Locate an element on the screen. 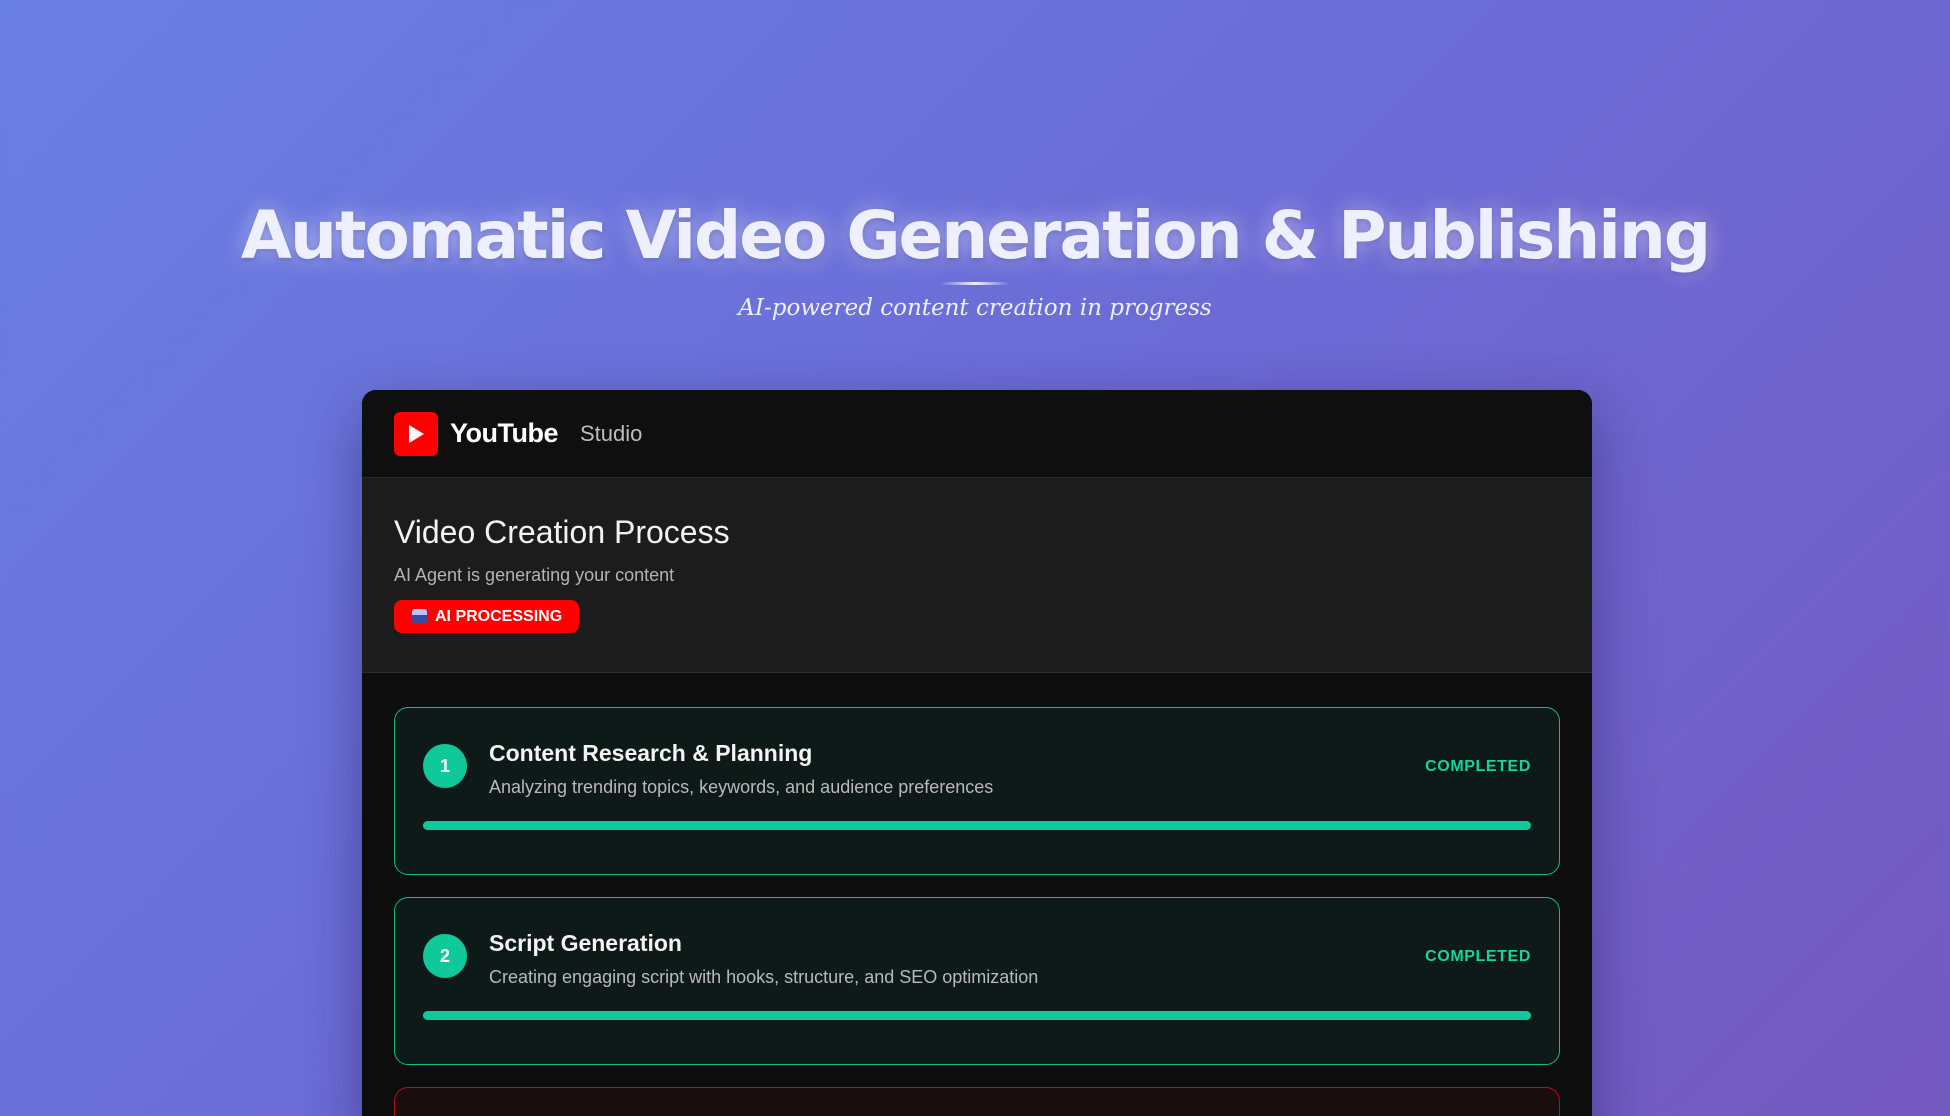 This screenshot has width=1950, height=1116. robot-icon is located at coordinates (419, 616).